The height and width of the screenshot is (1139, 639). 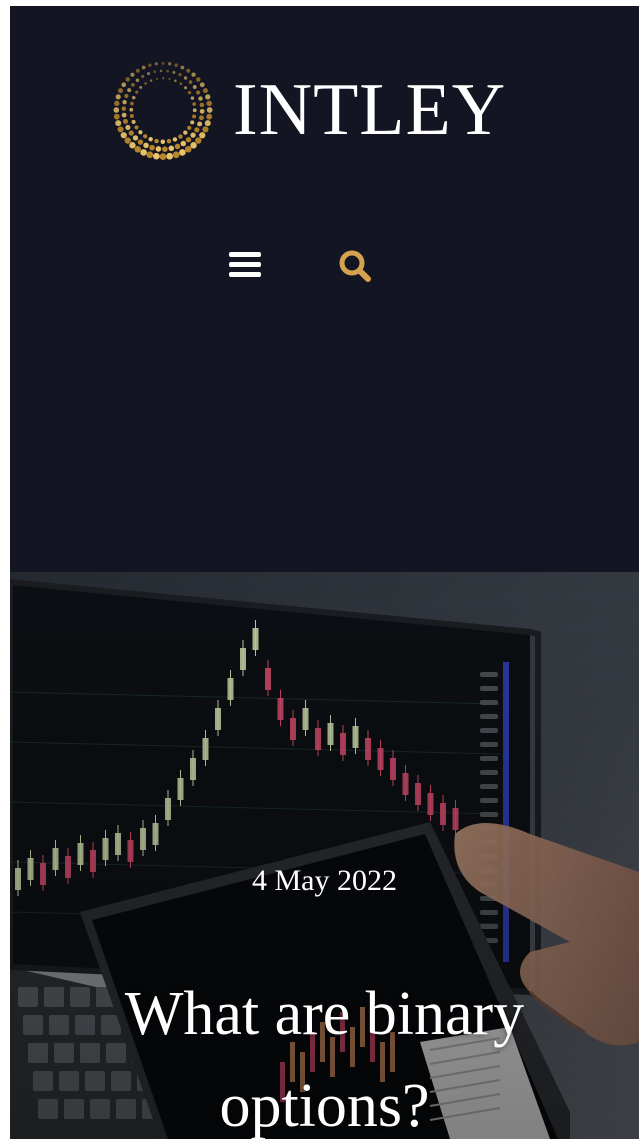 I want to click on dotted-circle-logo-icon, so click(x=163, y=111).